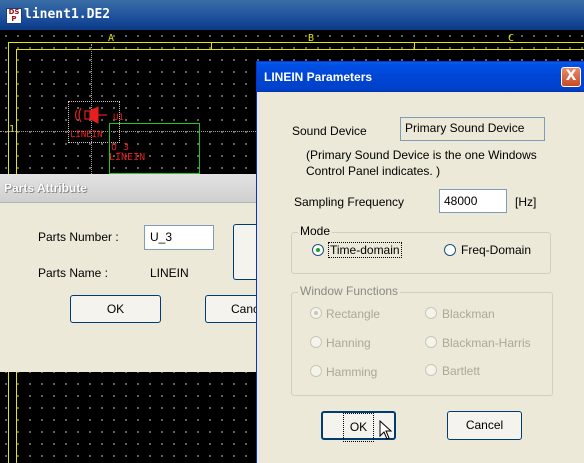  I want to click on component-ref-top: U1, so click(118, 118).